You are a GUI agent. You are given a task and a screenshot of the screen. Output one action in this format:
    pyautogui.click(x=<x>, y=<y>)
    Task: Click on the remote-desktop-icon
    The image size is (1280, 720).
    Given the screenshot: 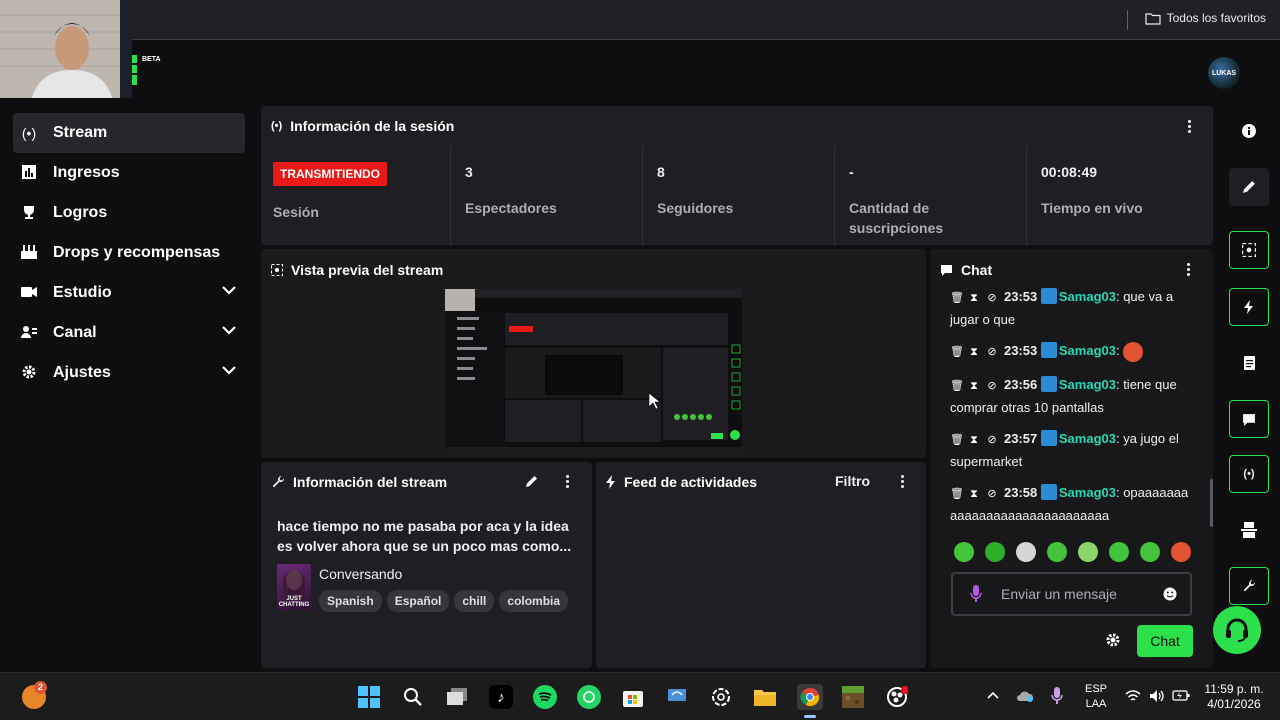 What is the action you would take?
    pyautogui.click(x=677, y=697)
    